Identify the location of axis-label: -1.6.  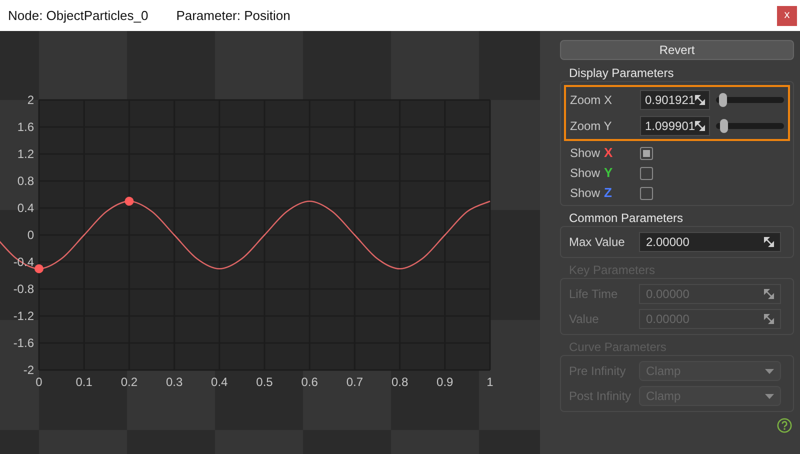
(23, 343).